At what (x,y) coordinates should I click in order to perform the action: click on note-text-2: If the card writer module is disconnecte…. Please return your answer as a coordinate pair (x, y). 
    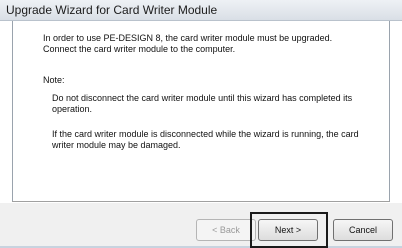
    Looking at the image, I should click on (205, 139).